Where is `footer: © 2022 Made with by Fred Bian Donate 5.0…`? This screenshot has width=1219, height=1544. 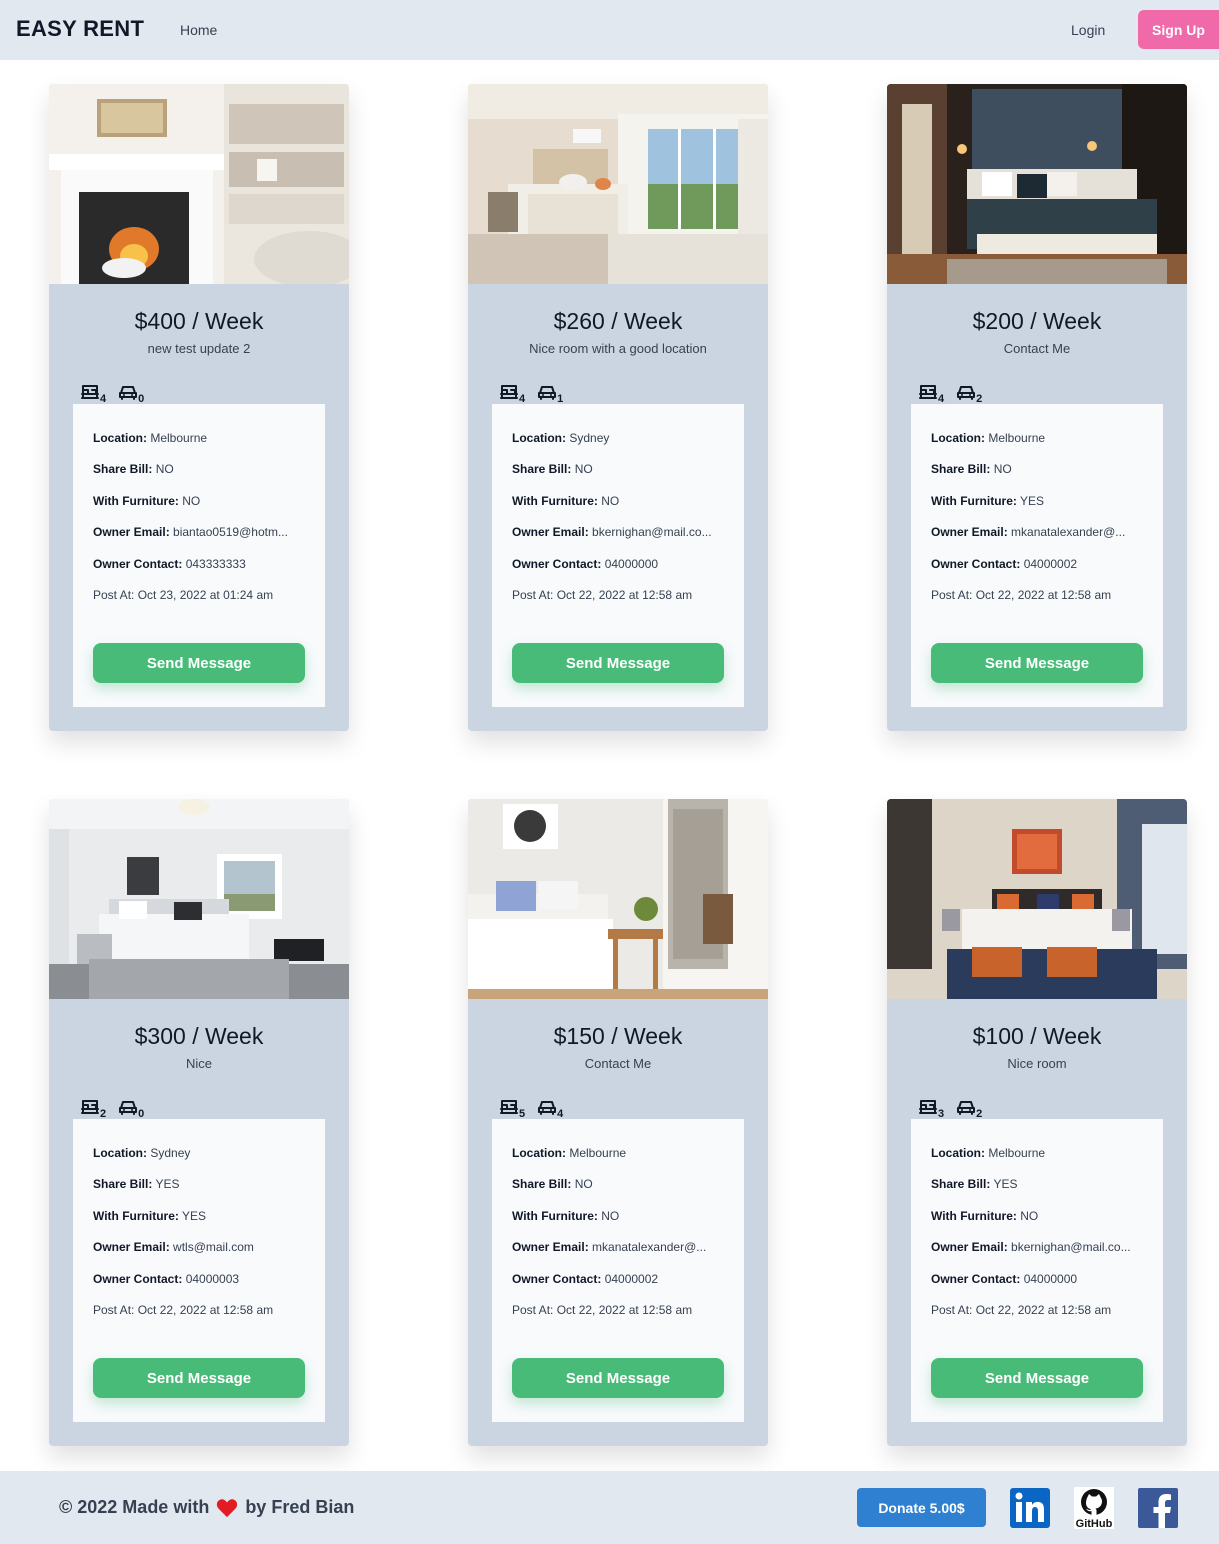
footer: © 2022 Made with by Fred Bian Donate 5.0… is located at coordinates (609, 1507).